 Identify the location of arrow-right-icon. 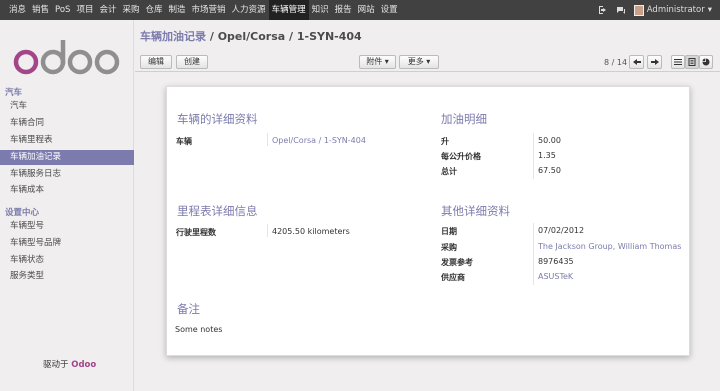
(654, 62).